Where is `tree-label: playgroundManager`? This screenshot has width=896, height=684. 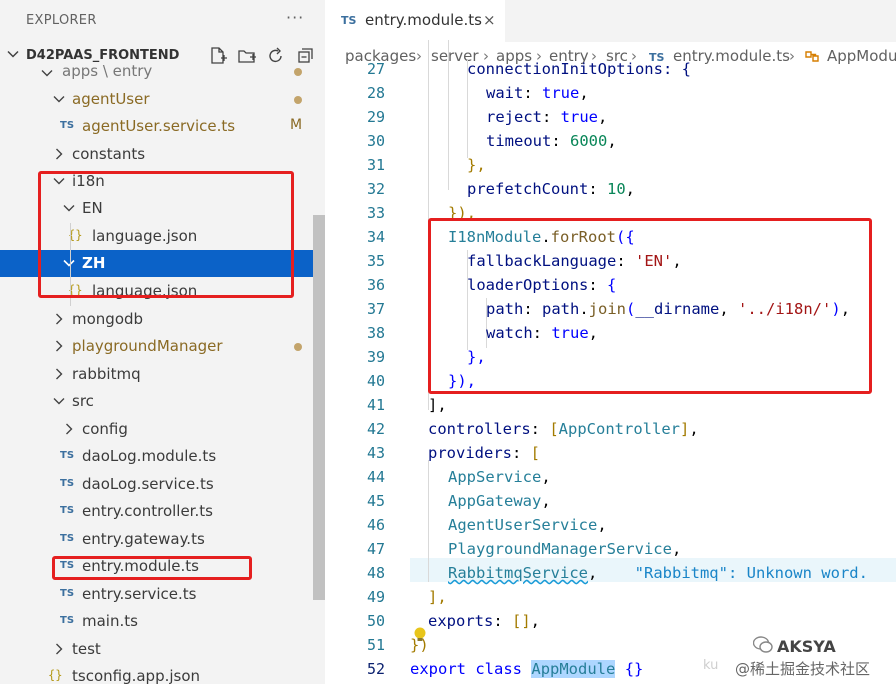
tree-label: playgroundManager is located at coordinates (147, 346).